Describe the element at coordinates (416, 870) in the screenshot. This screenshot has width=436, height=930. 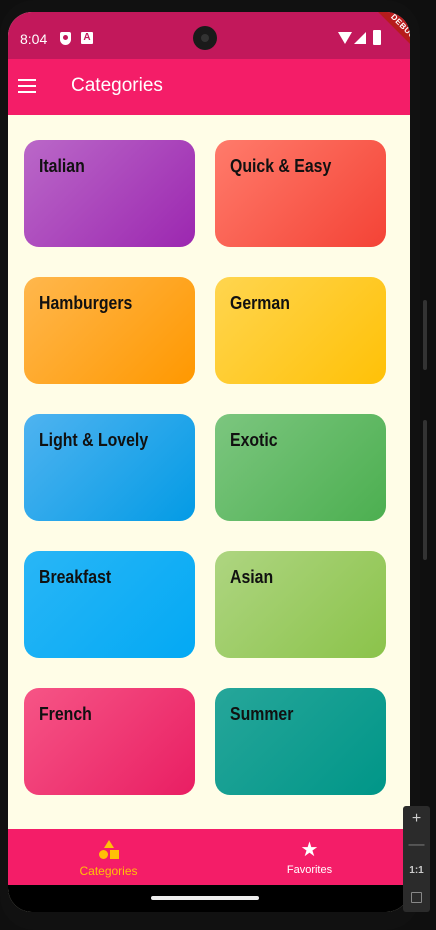
I see `actual-size-button: 1:1` at that location.